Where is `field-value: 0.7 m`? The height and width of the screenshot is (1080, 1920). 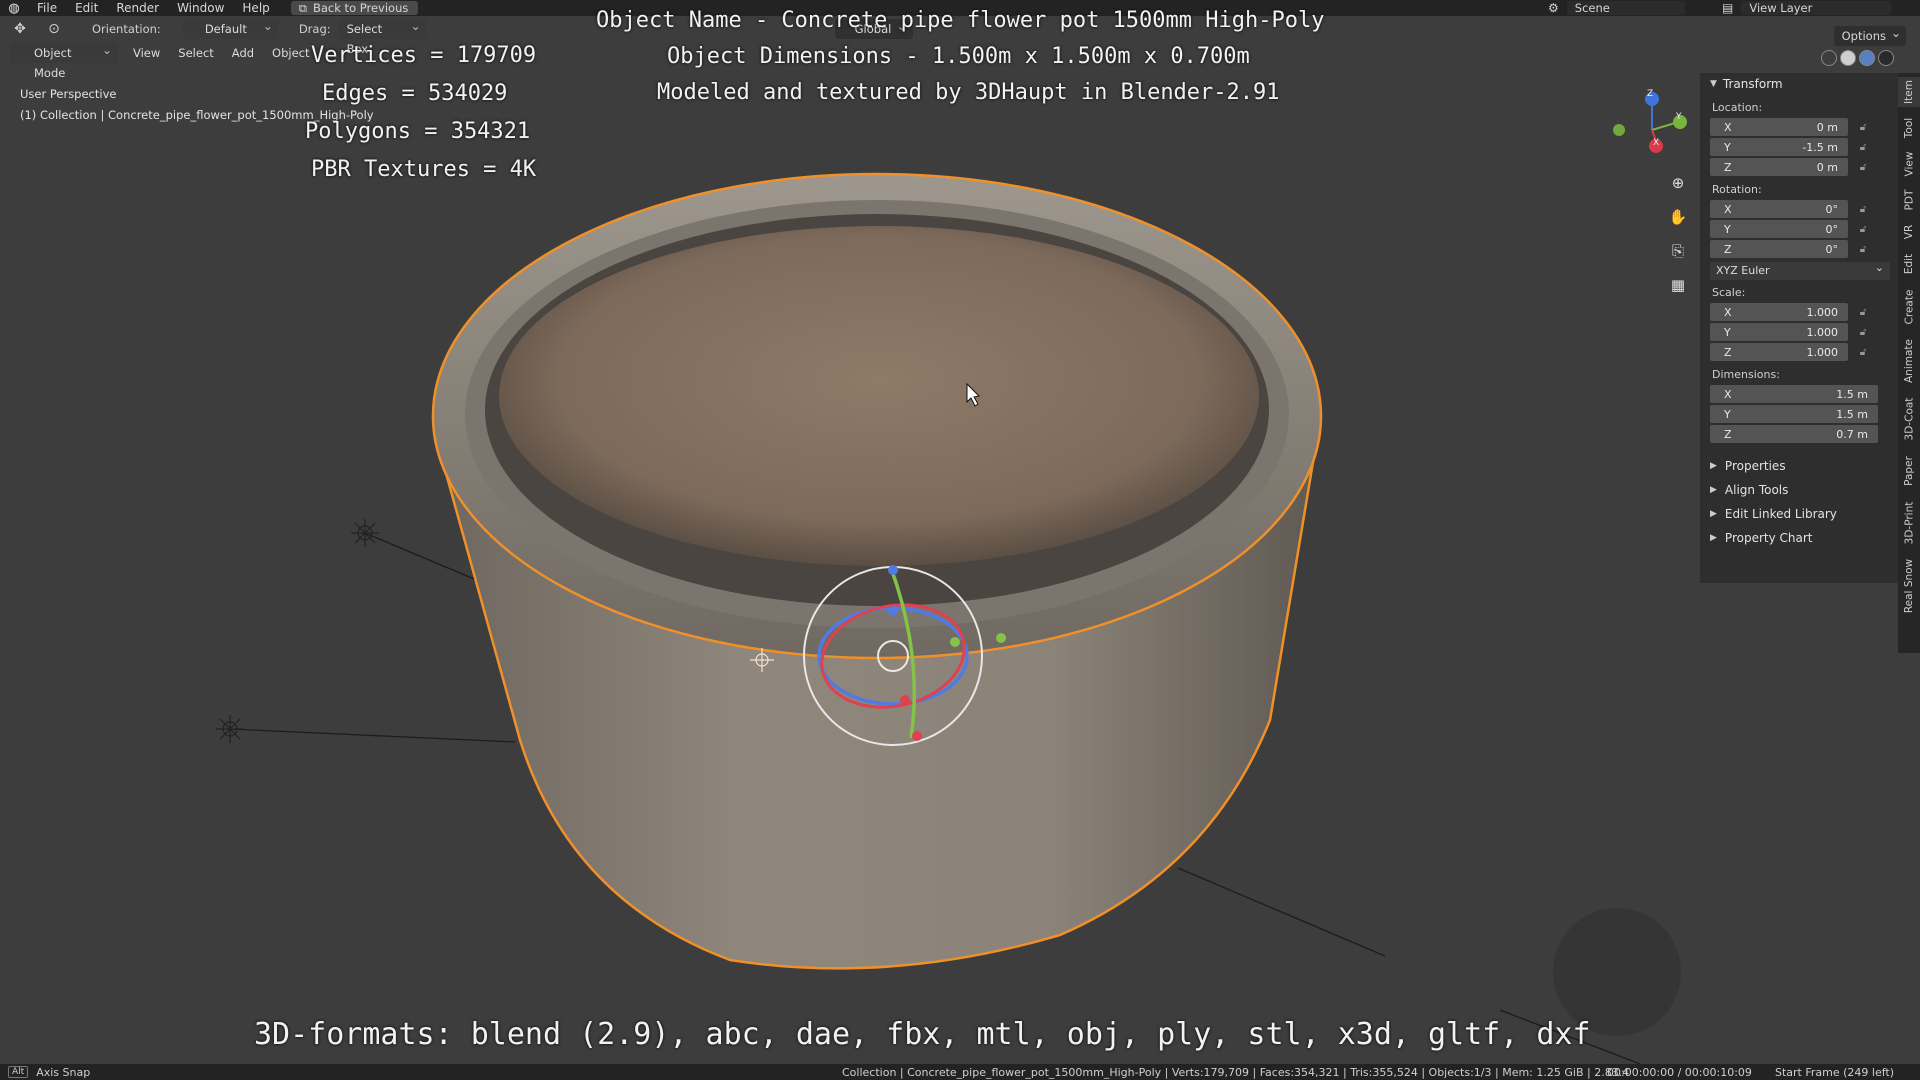 field-value: 0.7 m is located at coordinates (1852, 434).